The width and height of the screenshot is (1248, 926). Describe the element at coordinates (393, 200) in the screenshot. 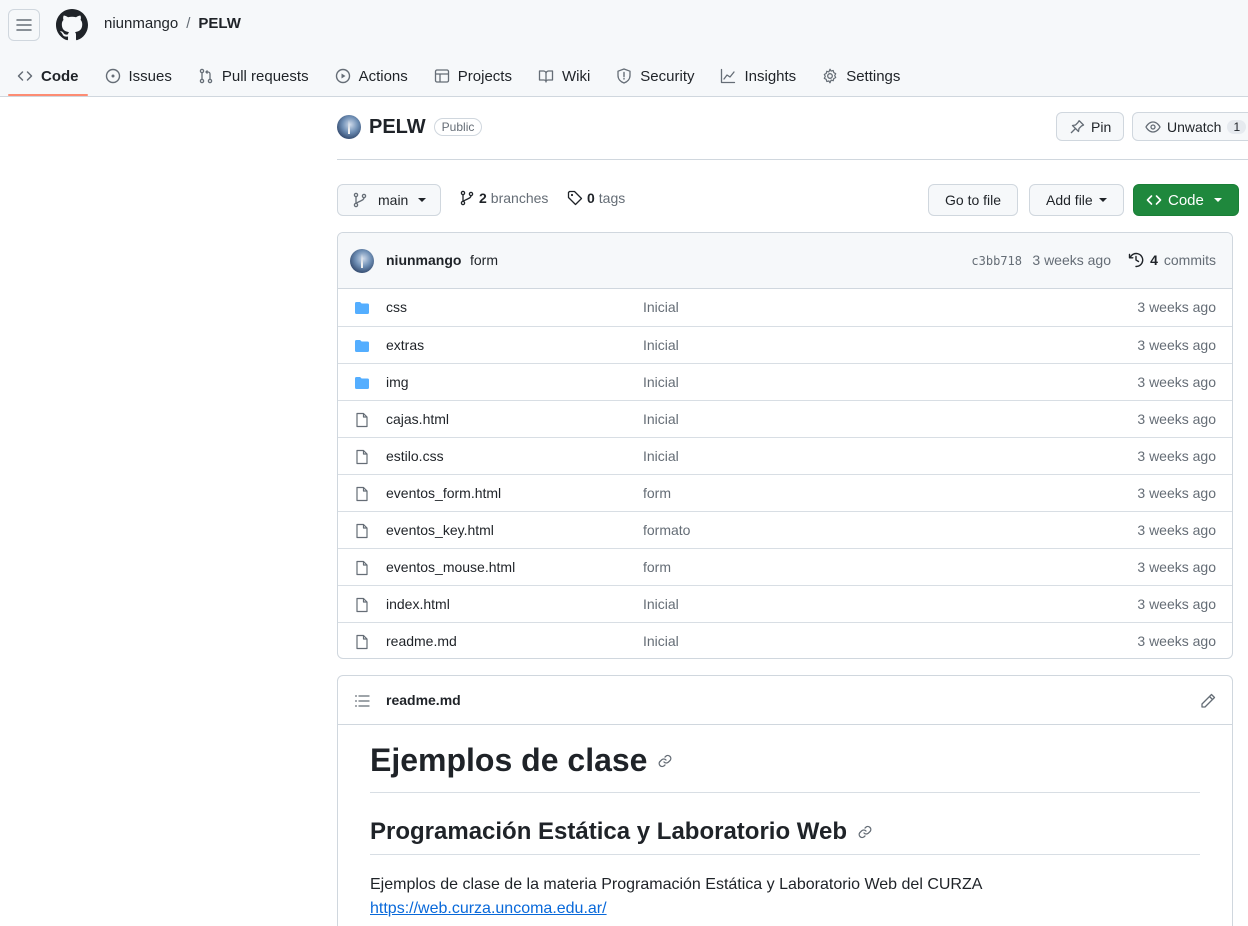

I see `branch-name: main` at that location.